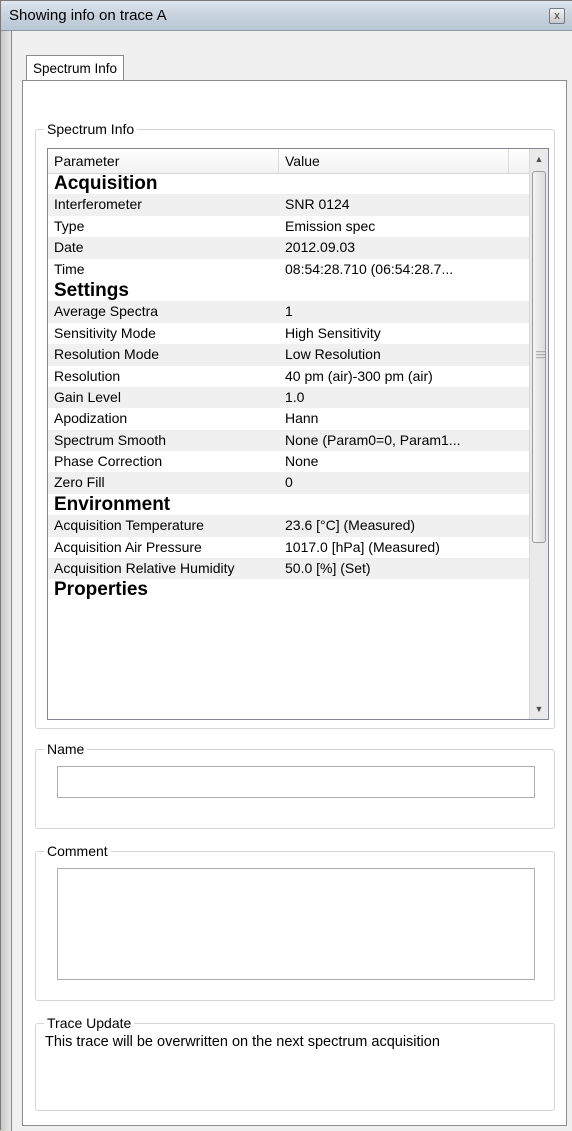 The image size is (572, 1131). Describe the element at coordinates (91, 418) in the screenshot. I see `parameter-cell: Apodization` at that location.